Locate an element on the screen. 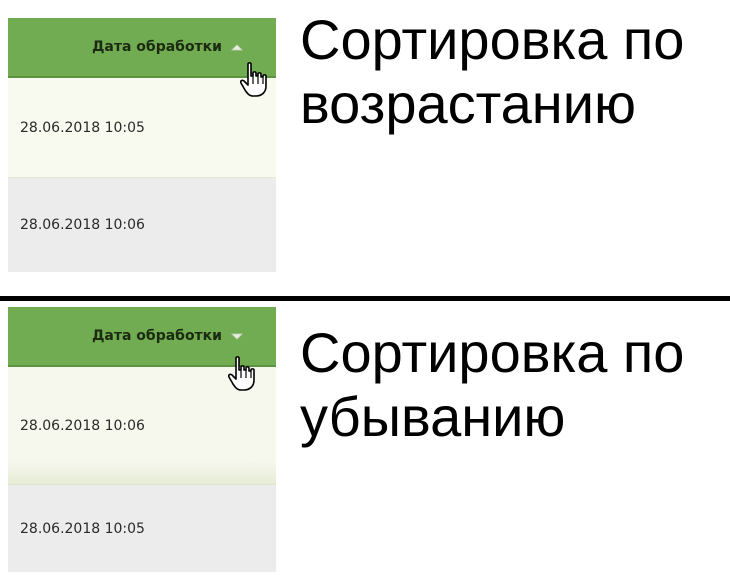  table-row: 28.06.2018 10:06 is located at coordinates (142, 225).